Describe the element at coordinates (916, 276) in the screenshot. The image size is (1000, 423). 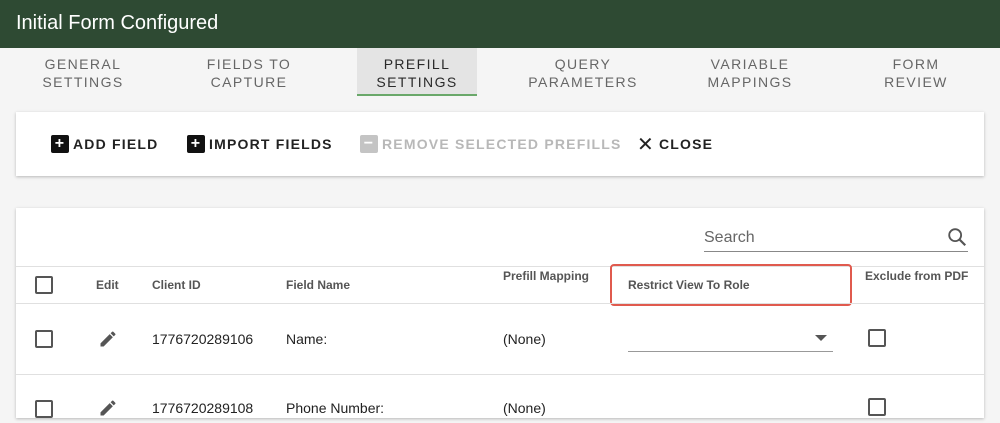
I see `column-header-exclude-pdf: Exclude from PDF` at that location.